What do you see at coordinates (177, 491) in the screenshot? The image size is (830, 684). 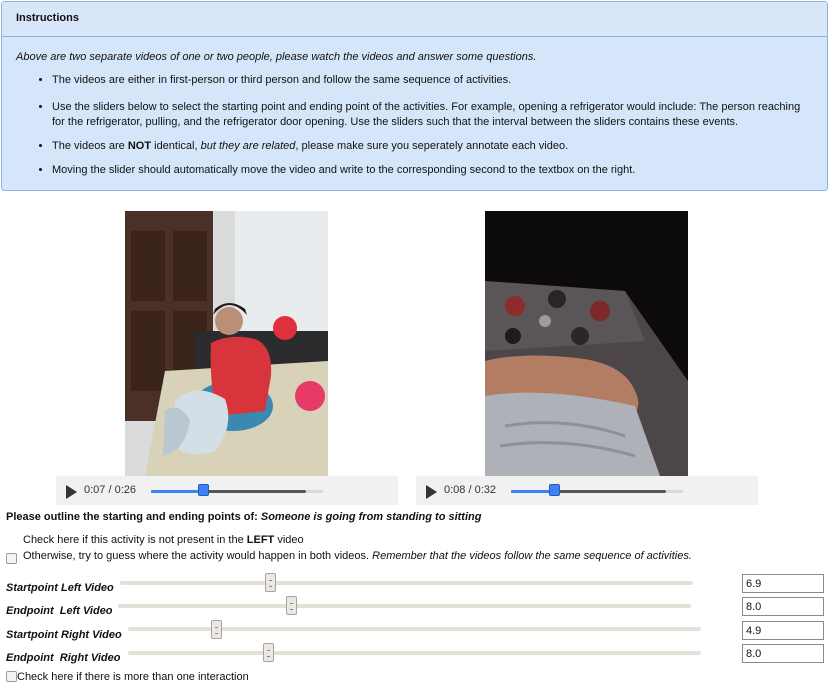 I see `left-seek-progress` at bounding box center [177, 491].